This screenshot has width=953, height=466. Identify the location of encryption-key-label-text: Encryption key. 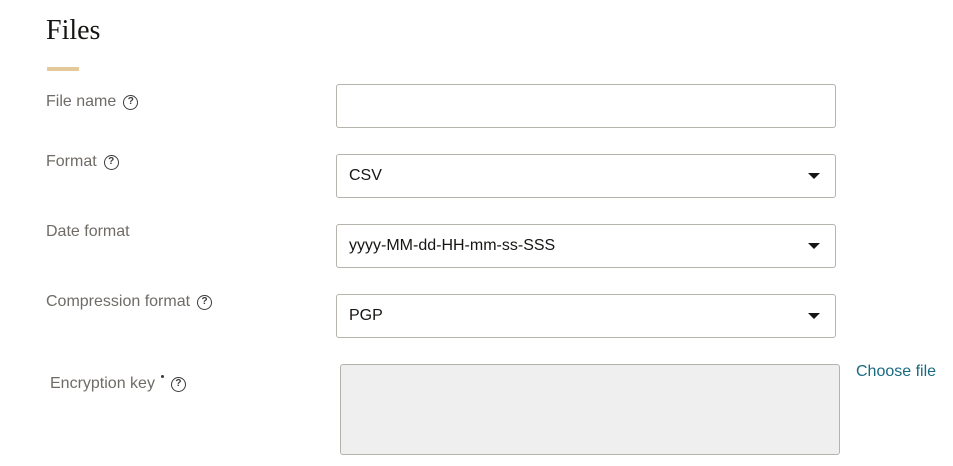
(102, 383).